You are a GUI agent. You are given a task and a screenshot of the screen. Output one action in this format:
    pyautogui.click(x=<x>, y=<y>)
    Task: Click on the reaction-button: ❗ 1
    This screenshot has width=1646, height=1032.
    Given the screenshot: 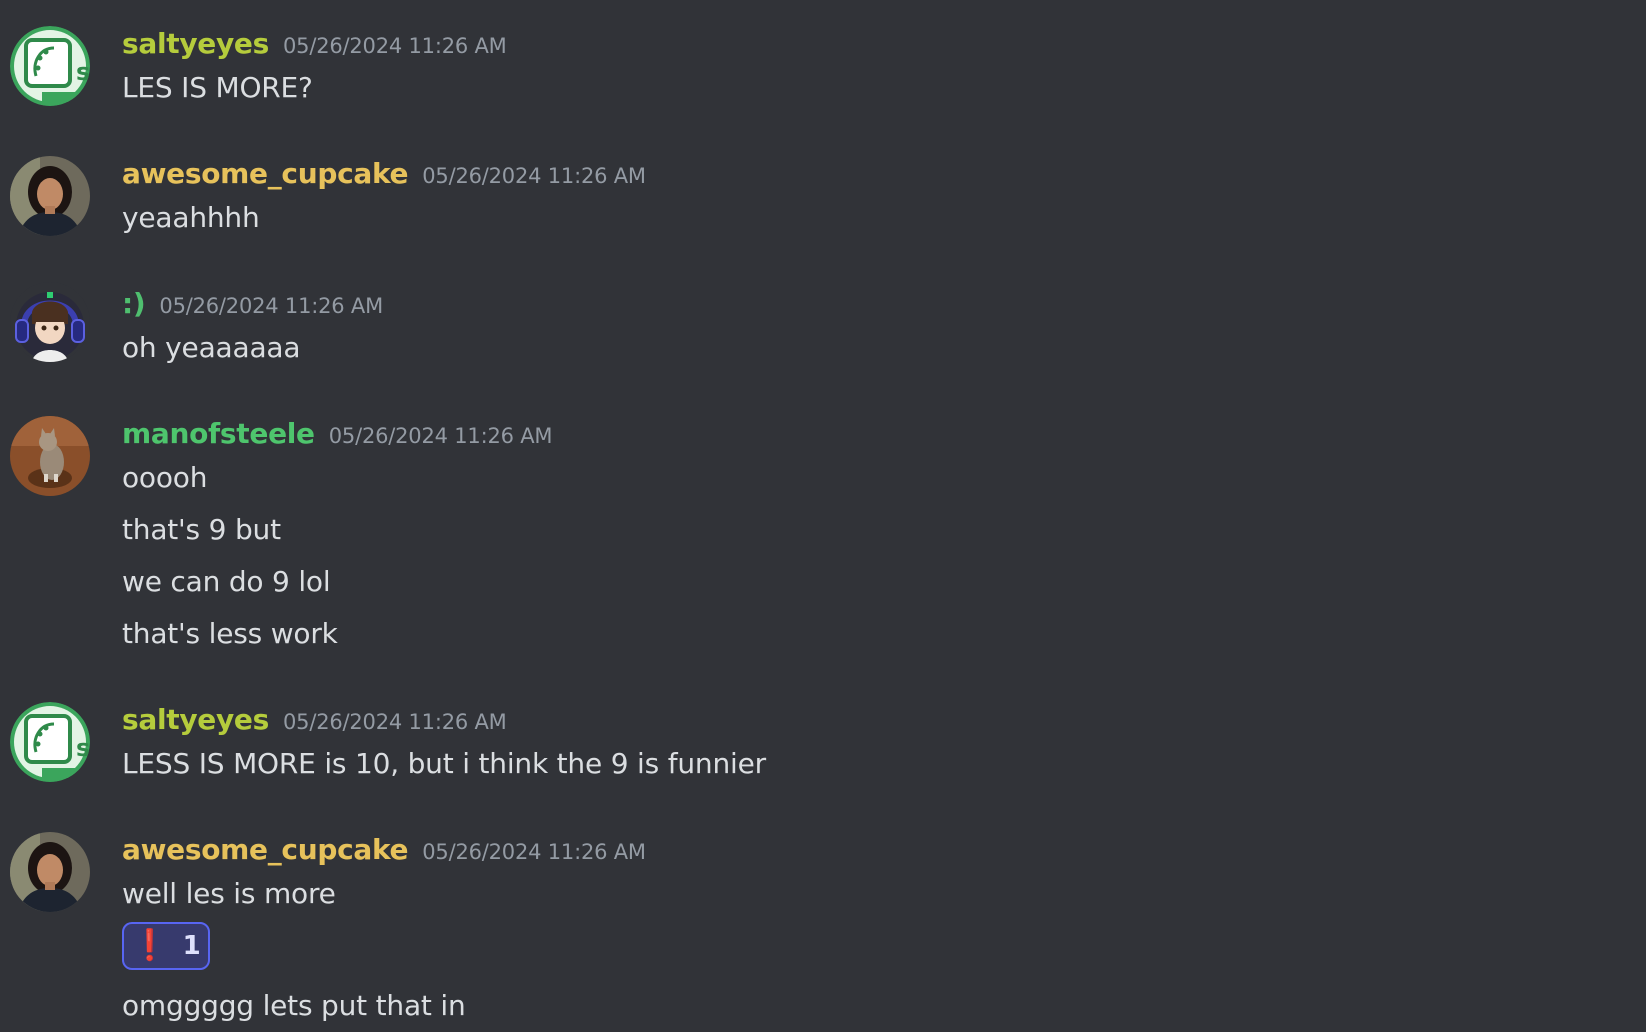 What is the action you would take?
    pyautogui.click(x=166, y=946)
    